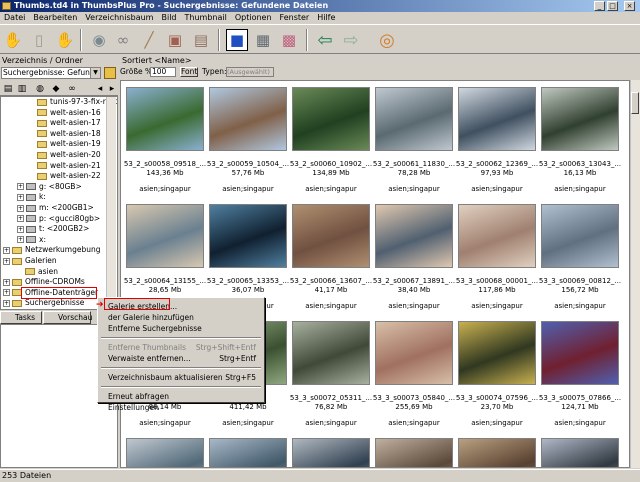 This screenshot has height=482, width=640. I want to click on view-details-icon: ▦, so click(263, 40).